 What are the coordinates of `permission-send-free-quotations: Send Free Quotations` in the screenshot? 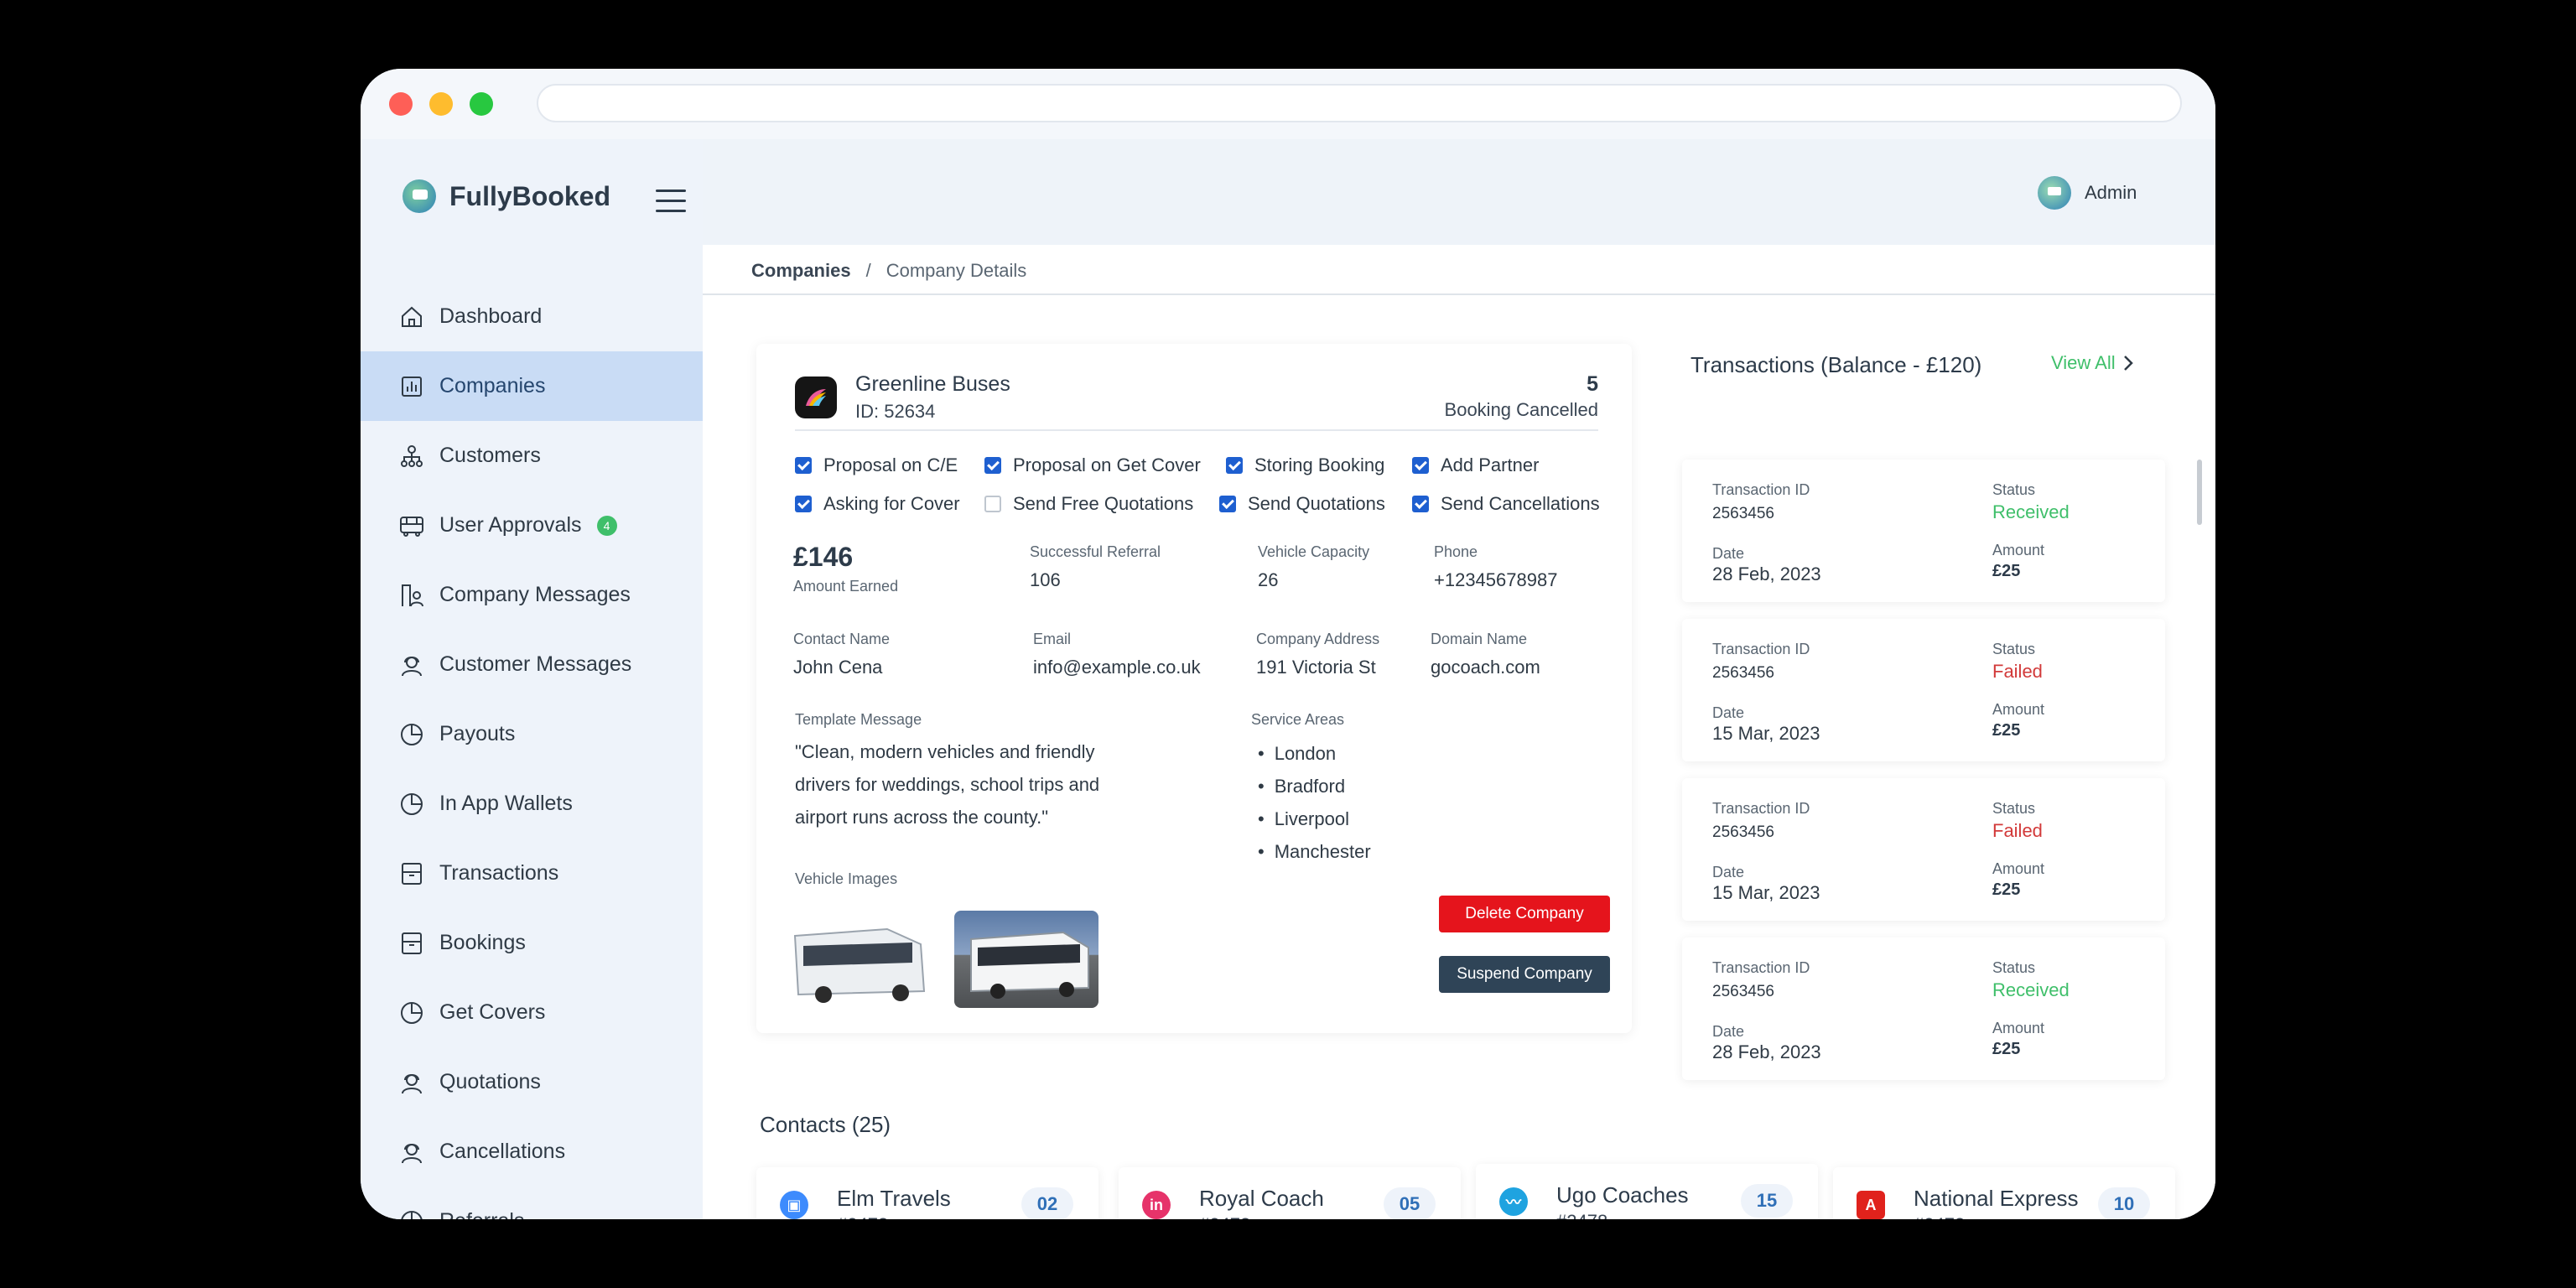 It's located at (1088, 504).